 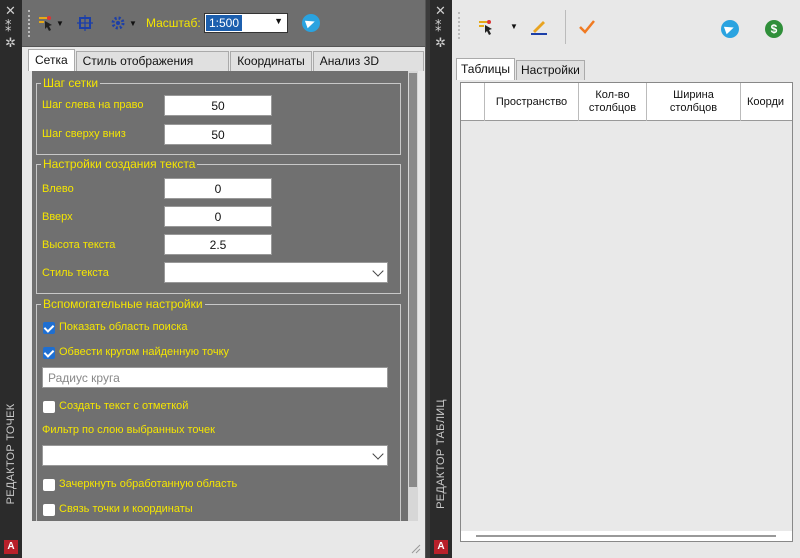 I want to click on tab-settings: Настройки, so click(x=550, y=70).